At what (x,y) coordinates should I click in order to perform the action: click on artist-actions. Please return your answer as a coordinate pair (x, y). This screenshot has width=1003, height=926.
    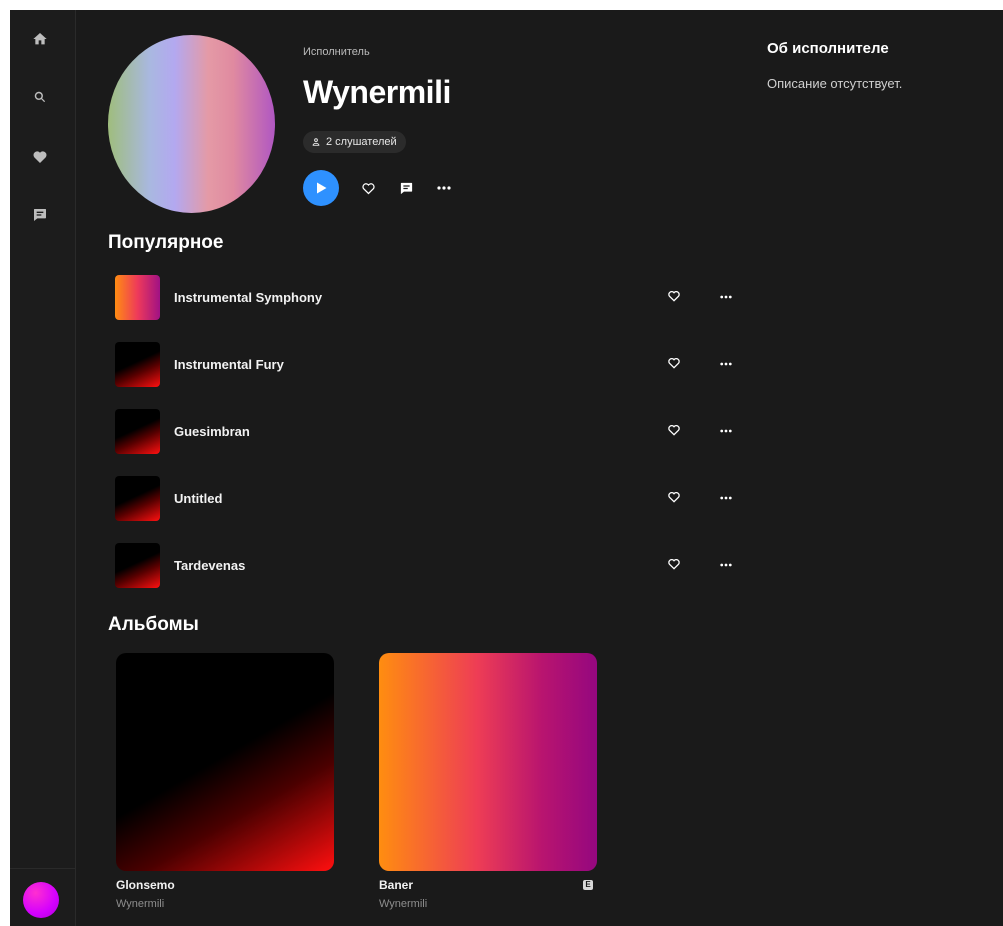
    Looking at the image, I should click on (378, 188).